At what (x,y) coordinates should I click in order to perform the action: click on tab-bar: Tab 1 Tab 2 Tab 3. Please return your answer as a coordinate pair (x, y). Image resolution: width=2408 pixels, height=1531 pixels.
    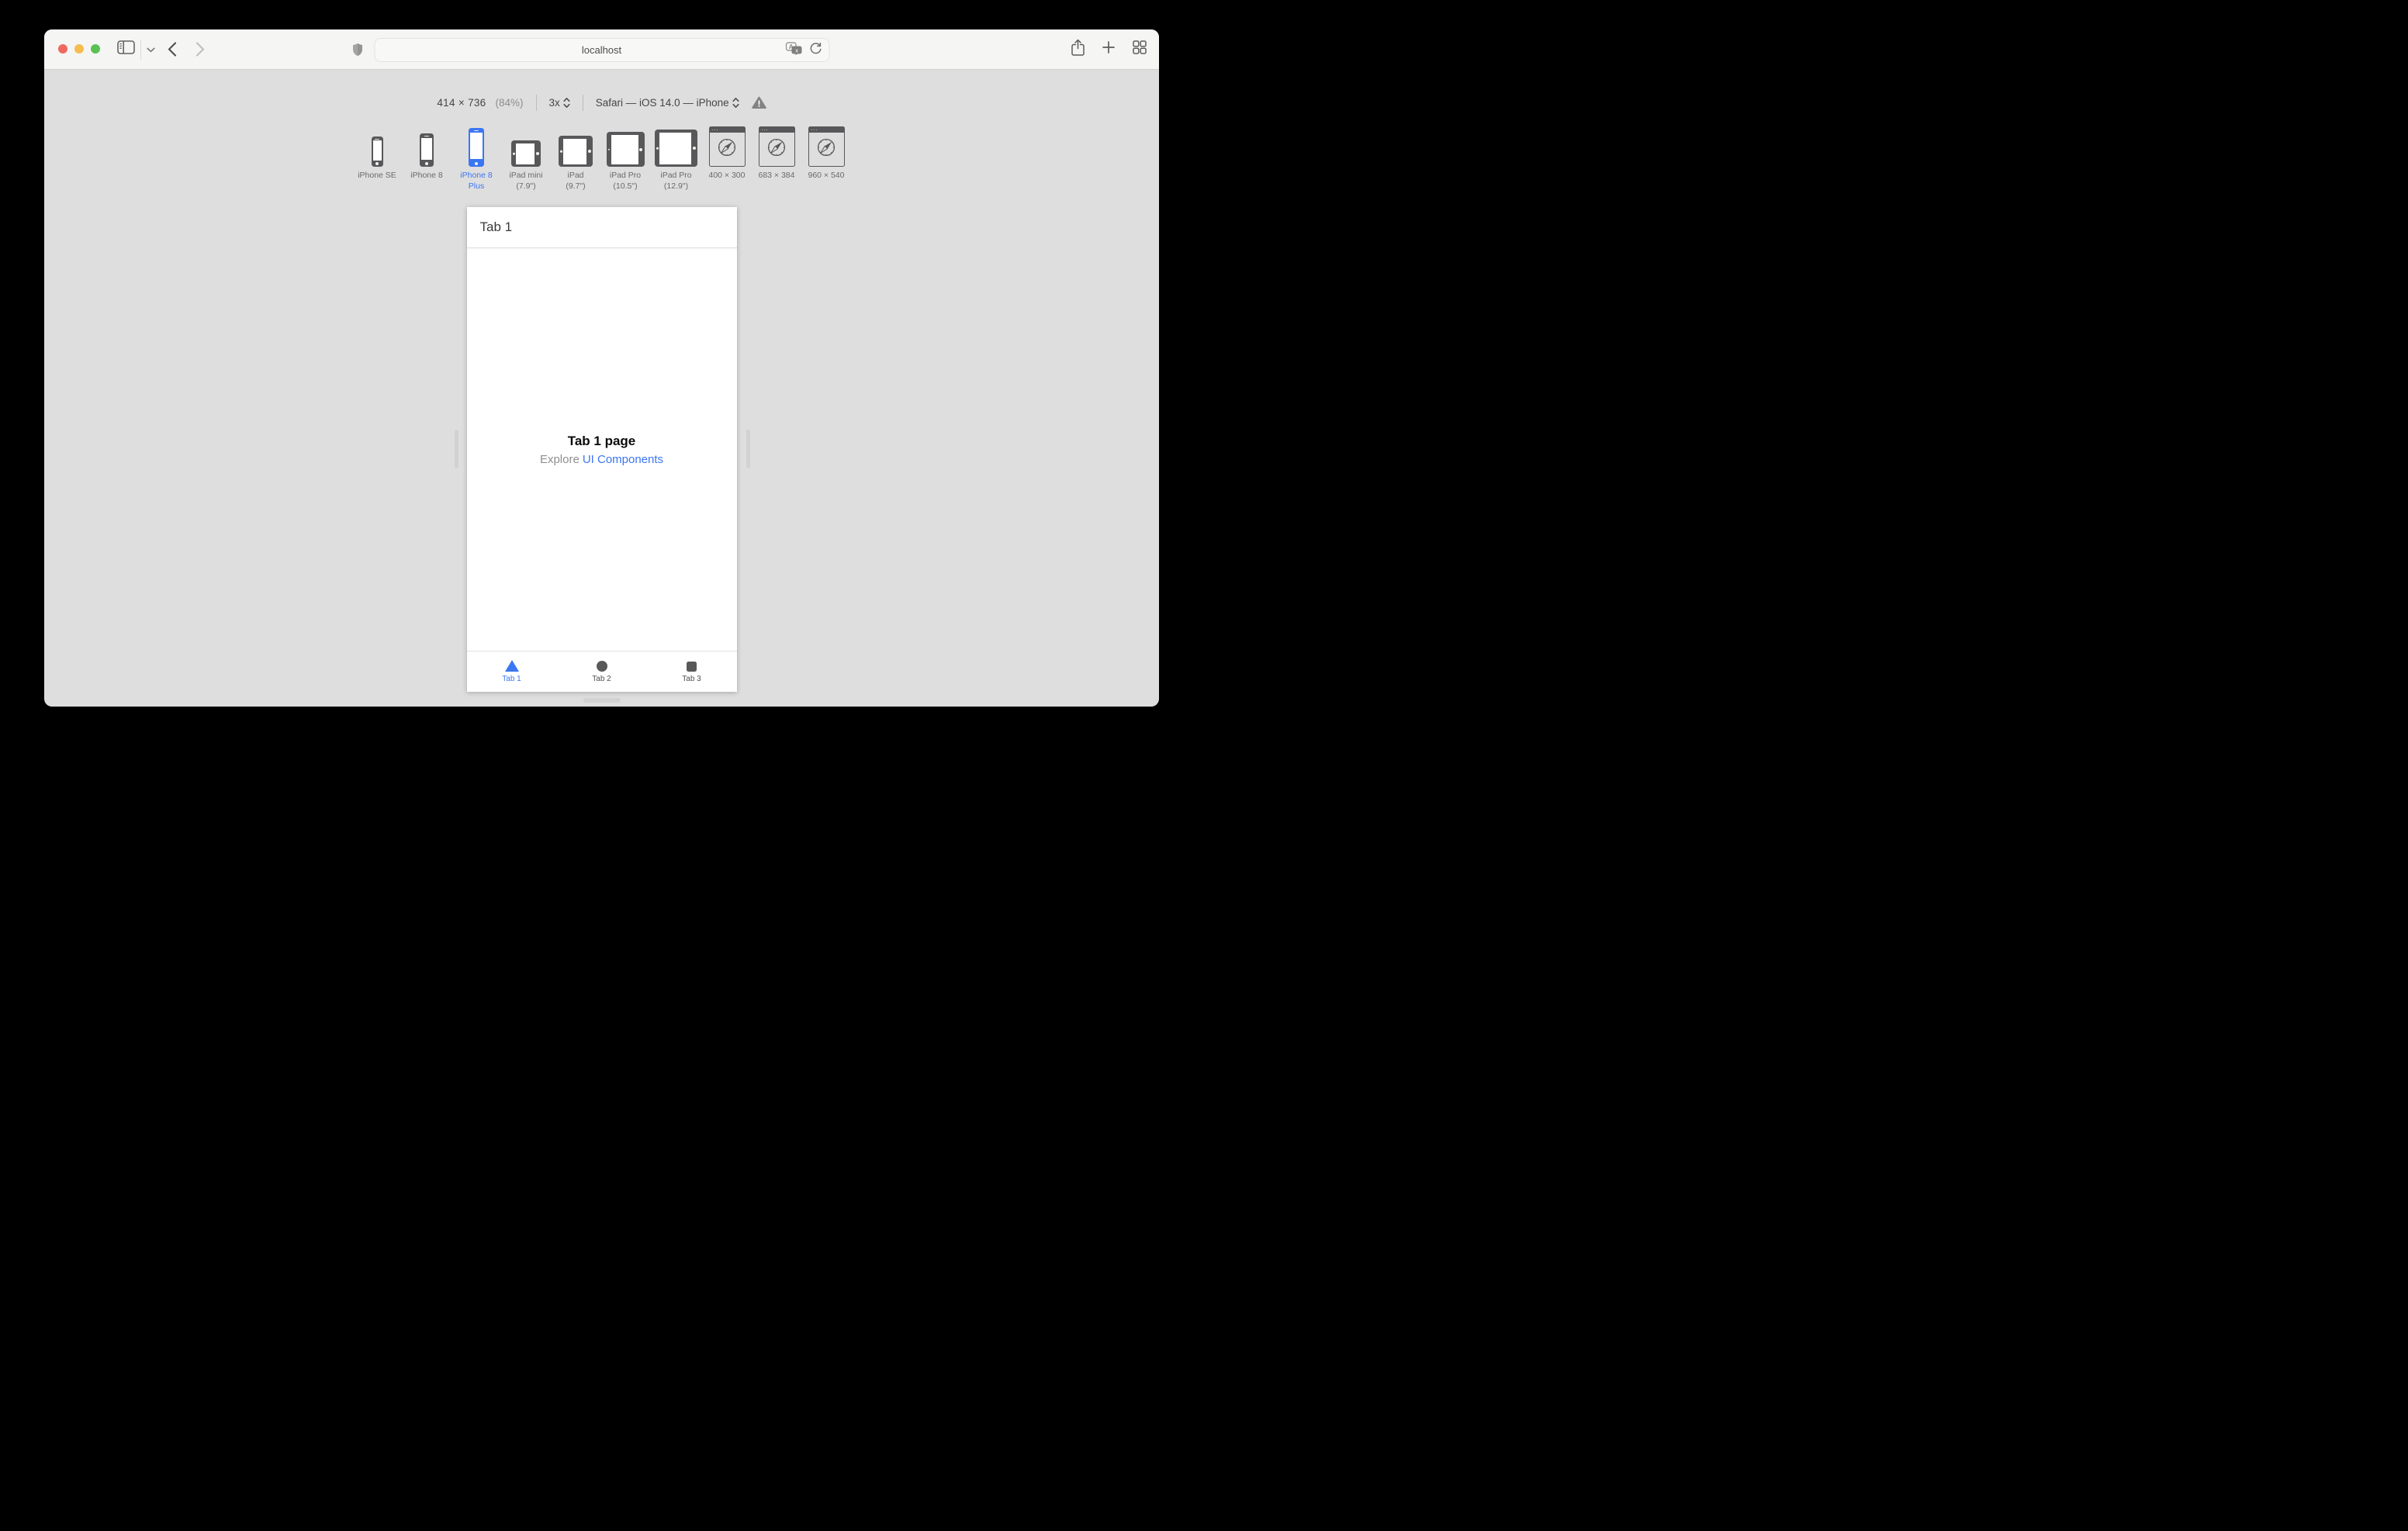
    Looking at the image, I should click on (601, 671).